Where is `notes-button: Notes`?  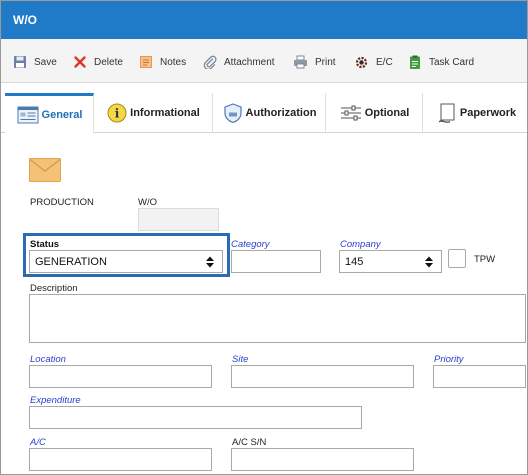 notes-button: Notes is located at coordinates (162, 62).